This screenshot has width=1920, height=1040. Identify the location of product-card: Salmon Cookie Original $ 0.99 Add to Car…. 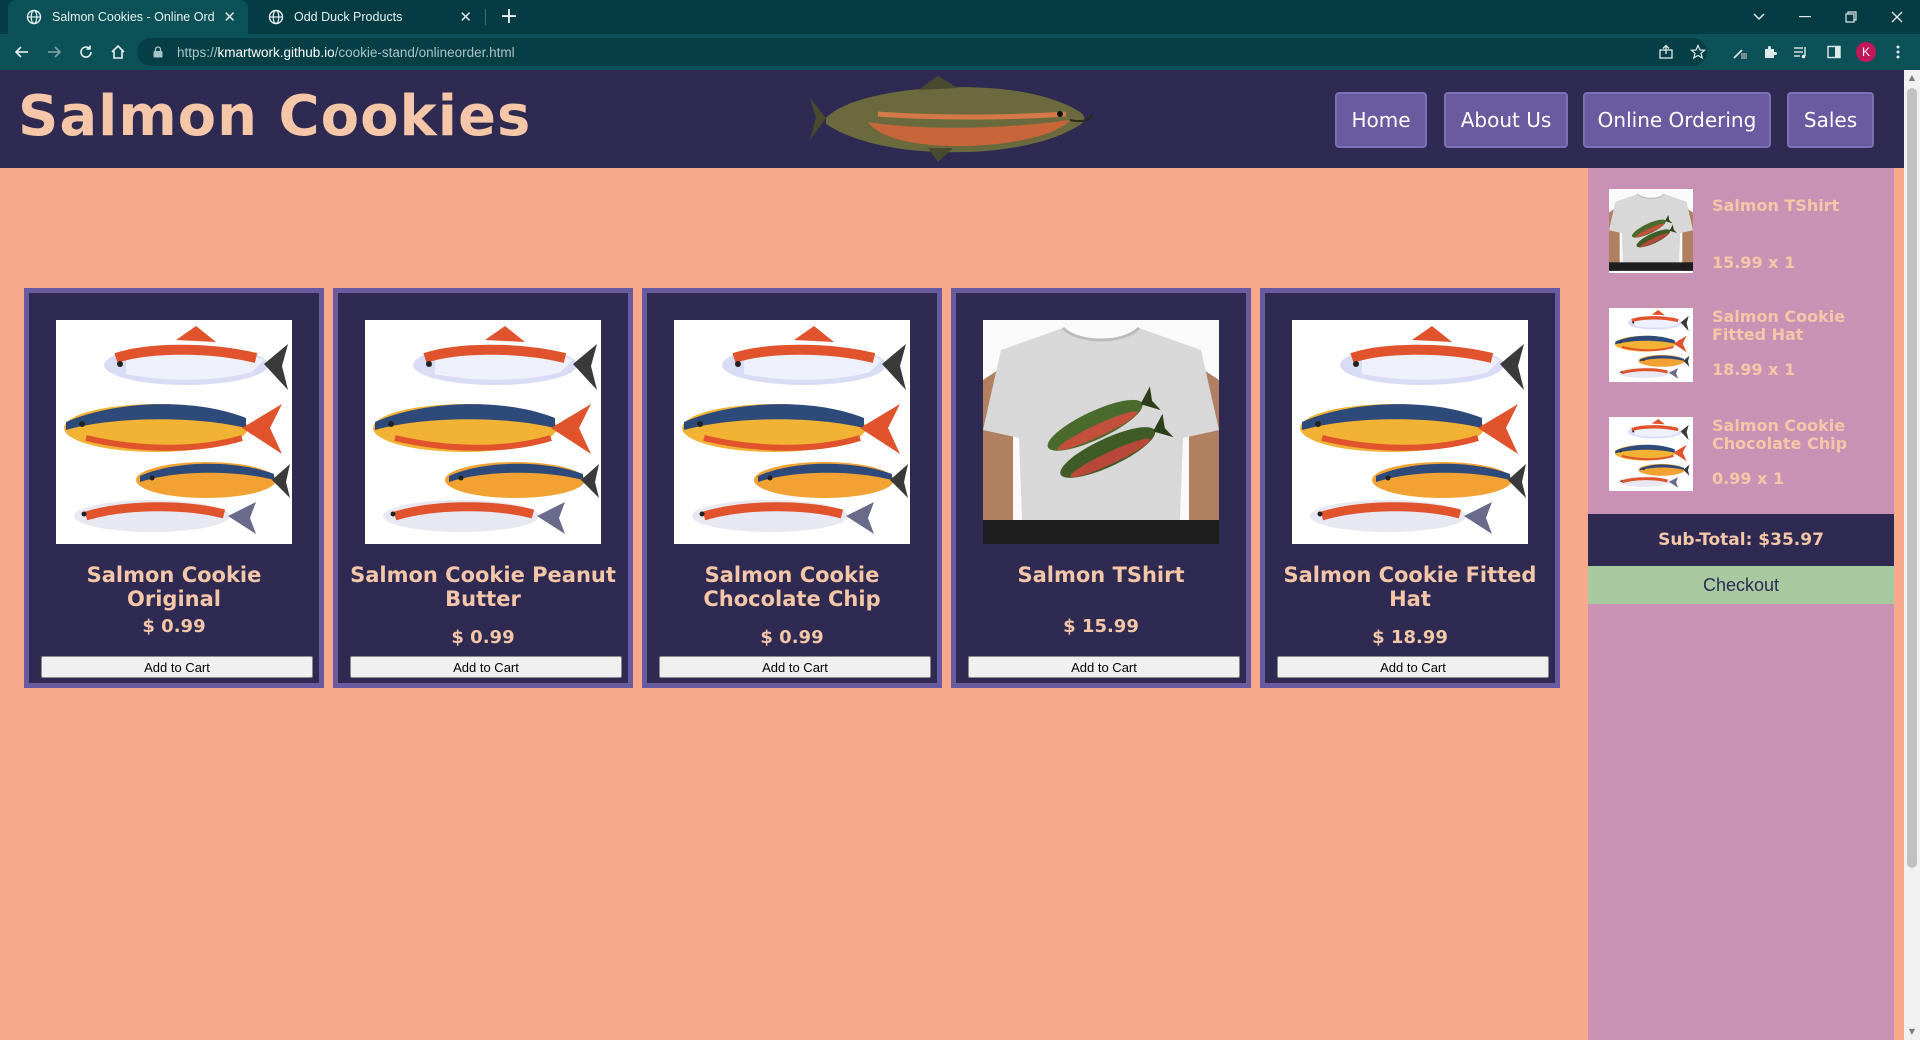
(174, 488).